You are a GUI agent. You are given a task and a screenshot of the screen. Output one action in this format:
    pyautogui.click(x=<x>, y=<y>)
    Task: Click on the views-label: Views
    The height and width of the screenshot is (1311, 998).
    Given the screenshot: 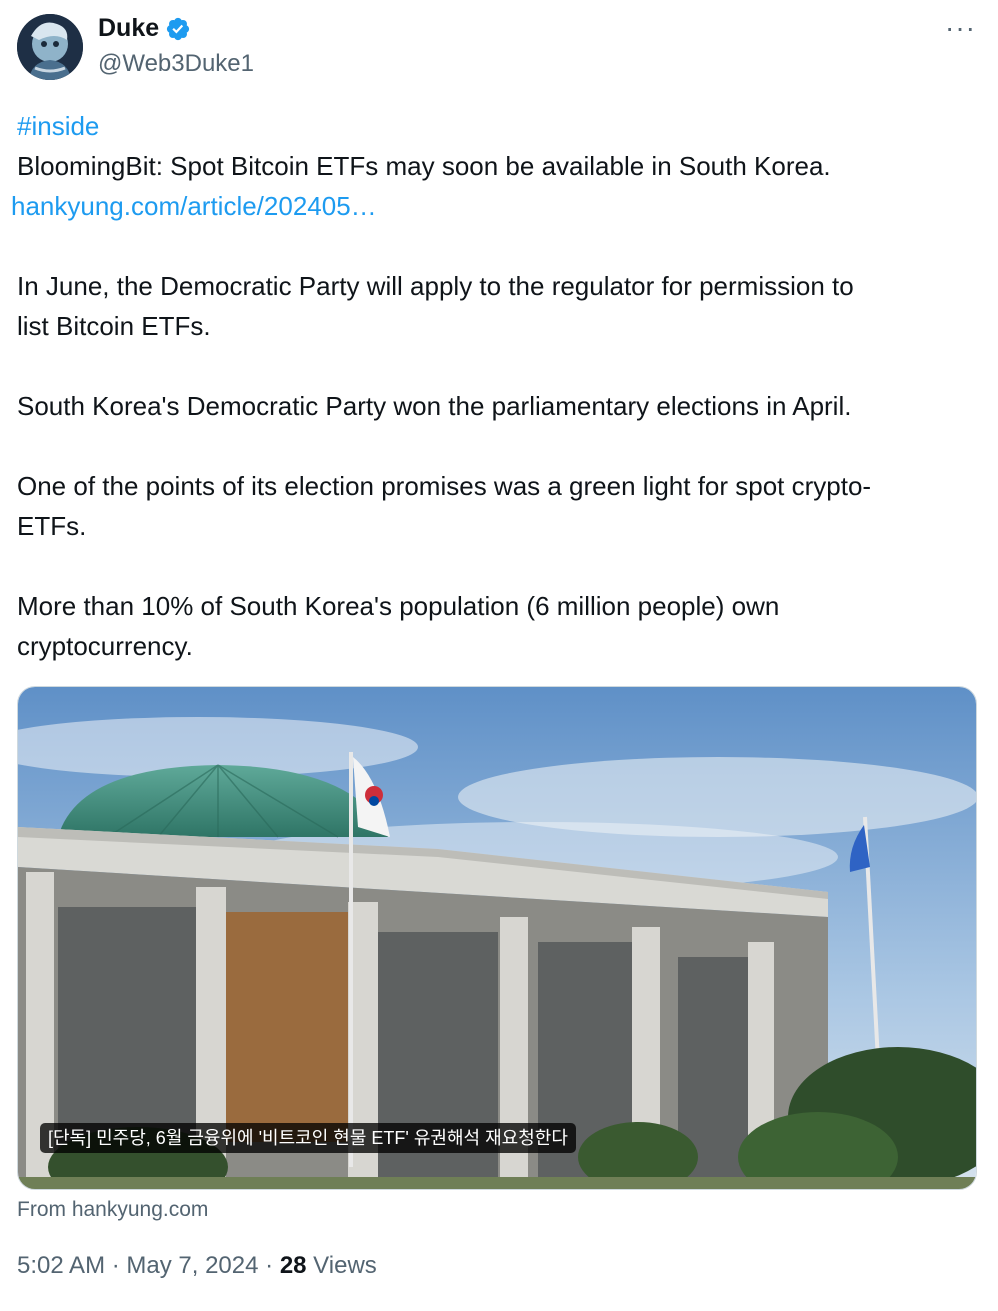 What is the action you would take?
    pyautogui.click(x=341, y=1265)
    